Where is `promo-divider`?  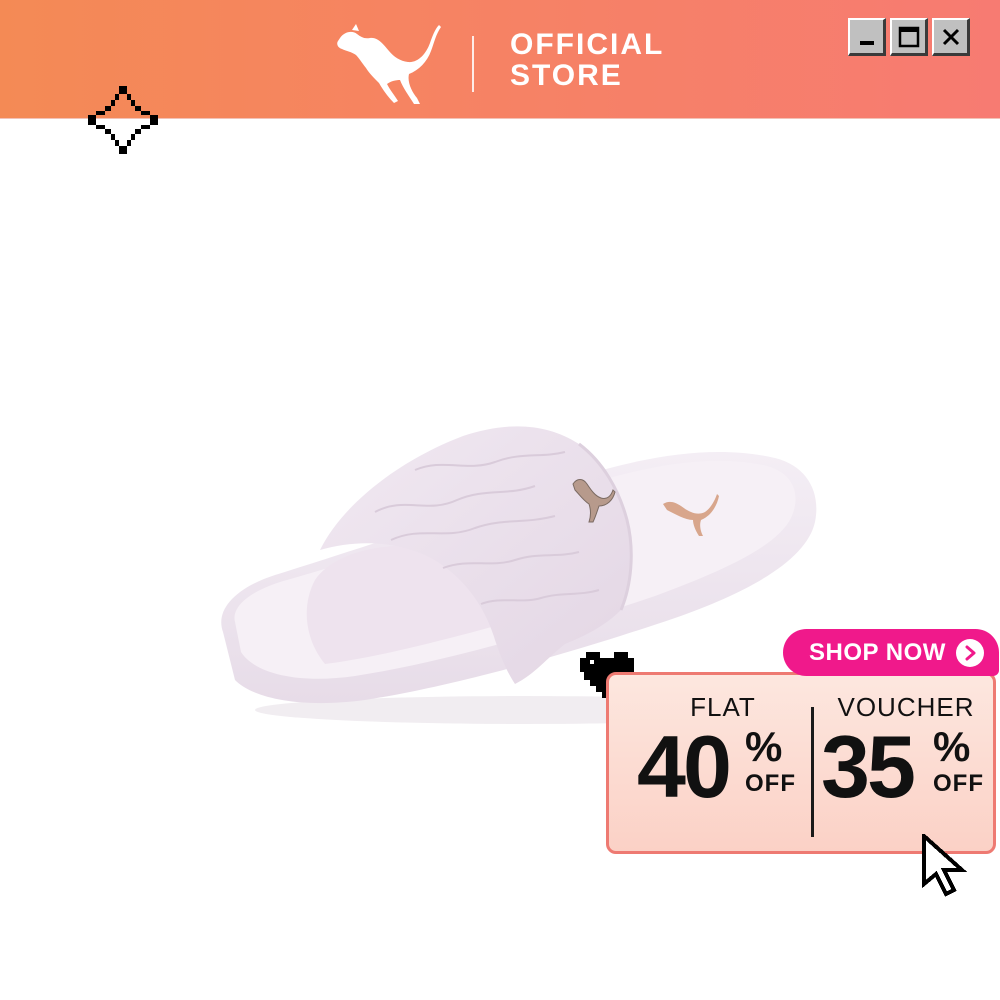
promo-divider is located at coordinates (812, 772).